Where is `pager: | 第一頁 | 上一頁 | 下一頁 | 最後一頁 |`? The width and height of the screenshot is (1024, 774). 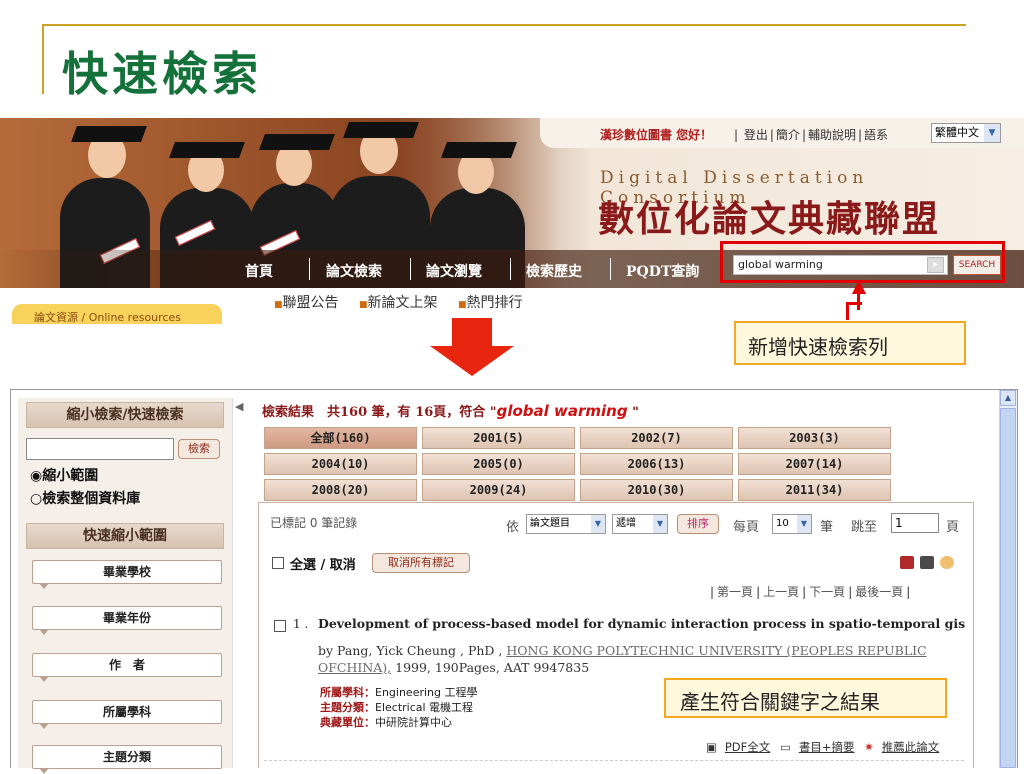 pager: | 第一頁 | 上一頁 | 下一頁 | 最後一頁 | is located at coordinates (810, 592).